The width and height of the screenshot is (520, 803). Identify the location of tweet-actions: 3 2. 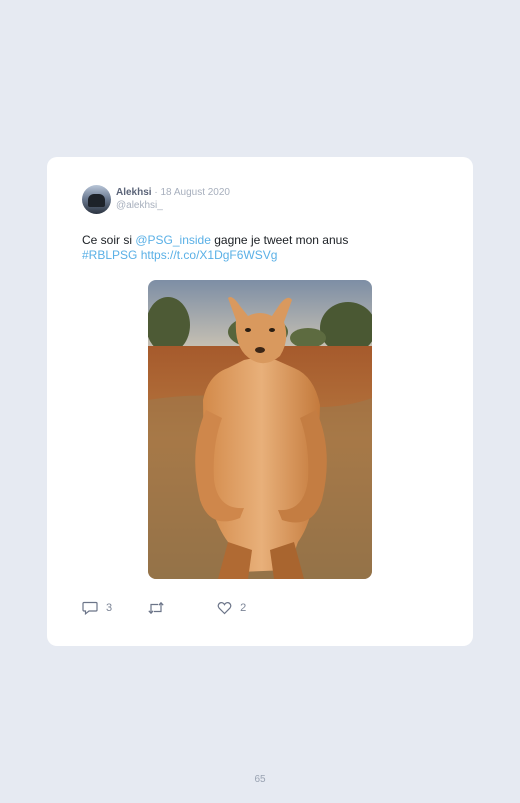
(164, 608).